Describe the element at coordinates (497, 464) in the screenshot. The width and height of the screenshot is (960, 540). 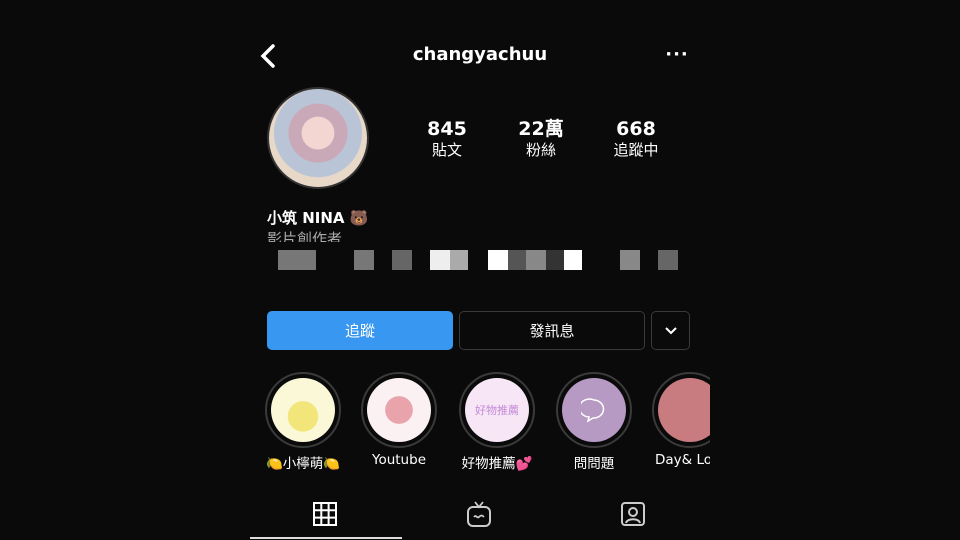
I see `highlight-label: 好物推薦💕` at that location.